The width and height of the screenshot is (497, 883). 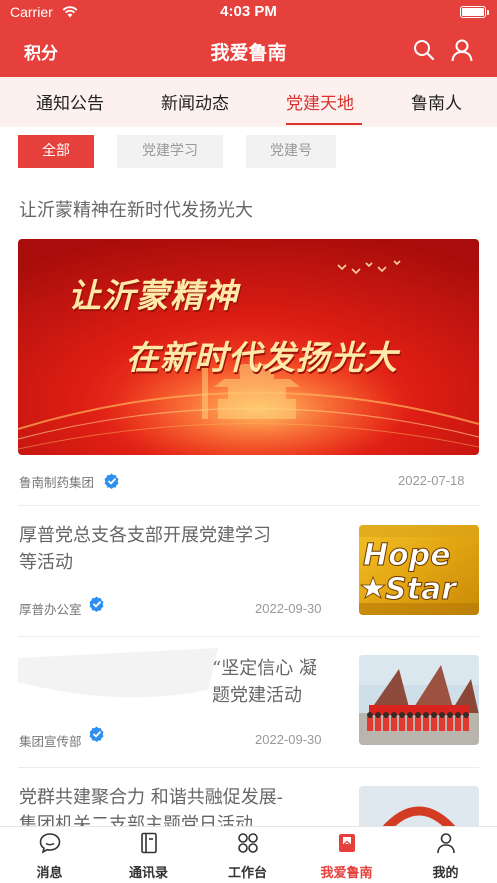 What do you see at coordinates (149, 843) in the screenshot?
I see `contacts-icon` at bounding box center [149, 843].